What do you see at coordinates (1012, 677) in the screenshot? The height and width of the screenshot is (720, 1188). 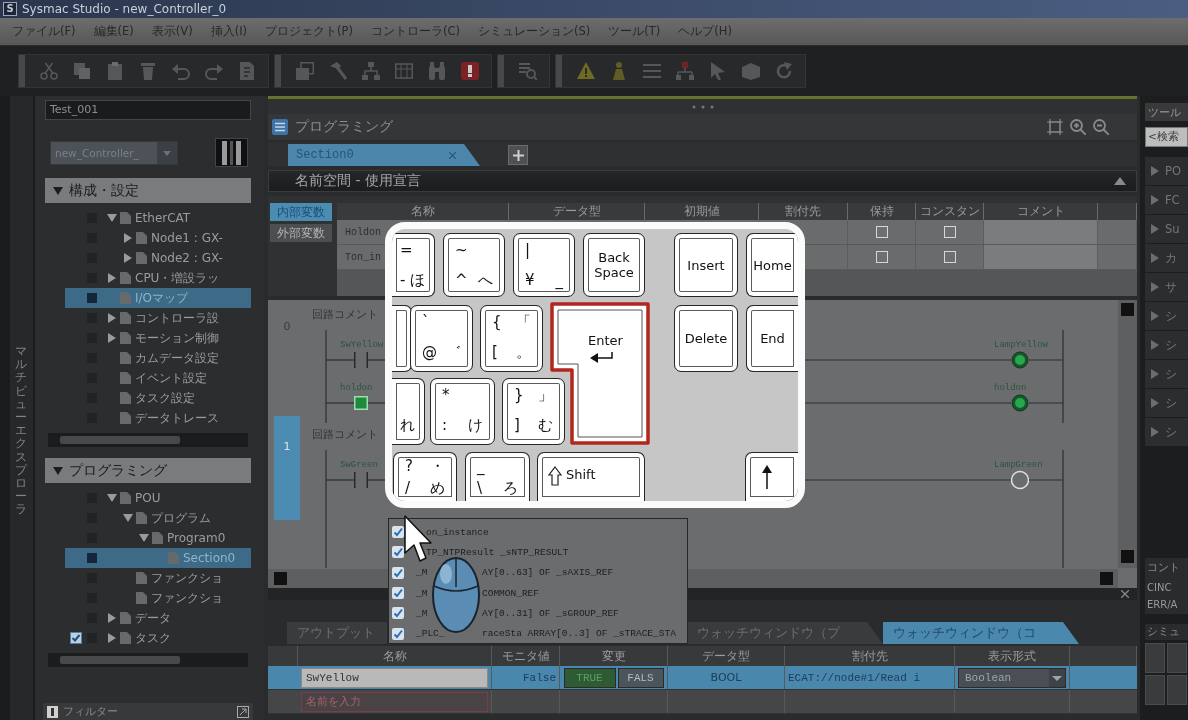 I see `format-dropdown: Boolean` at bounding box center [1012, 677].